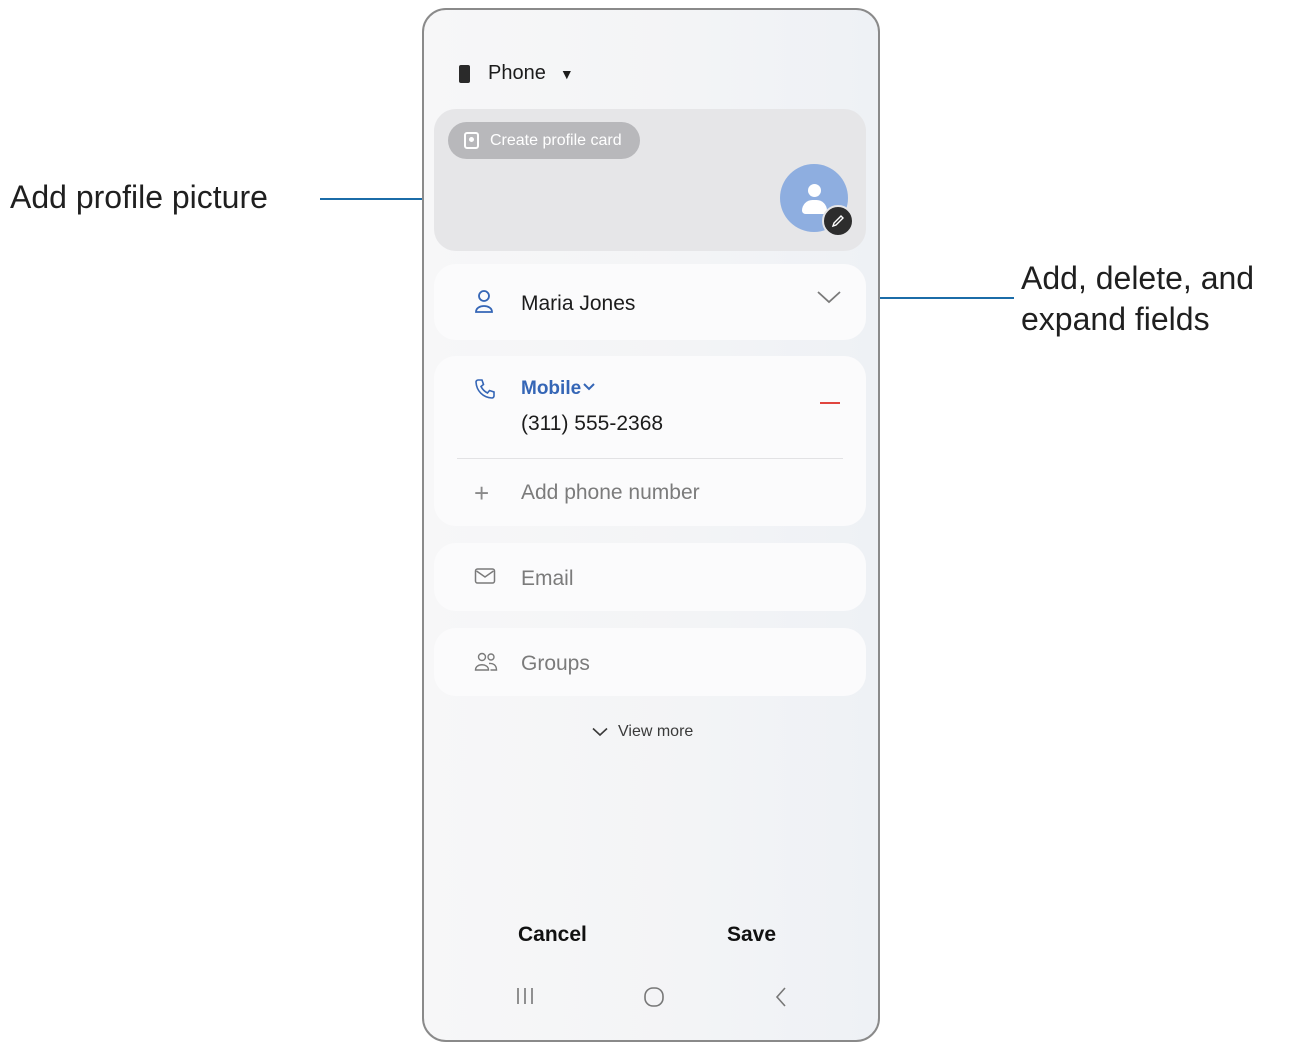 The width and height of the screenshot is (1299, 1042). I want to click on person-icon, so click(484, 304).